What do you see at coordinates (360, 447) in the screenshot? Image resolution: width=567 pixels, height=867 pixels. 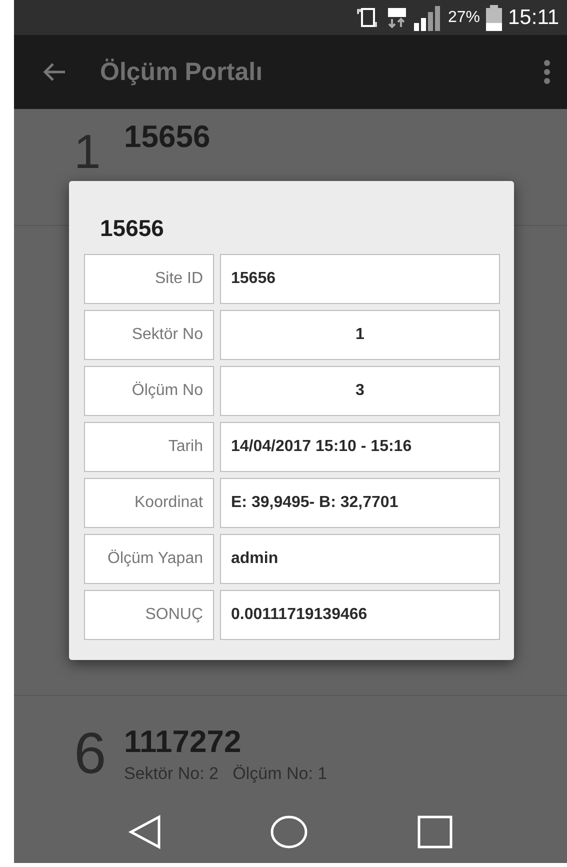 I see `field-value: 14/04/2017 15:10 - 15:16` at bounding box center [360, 447].